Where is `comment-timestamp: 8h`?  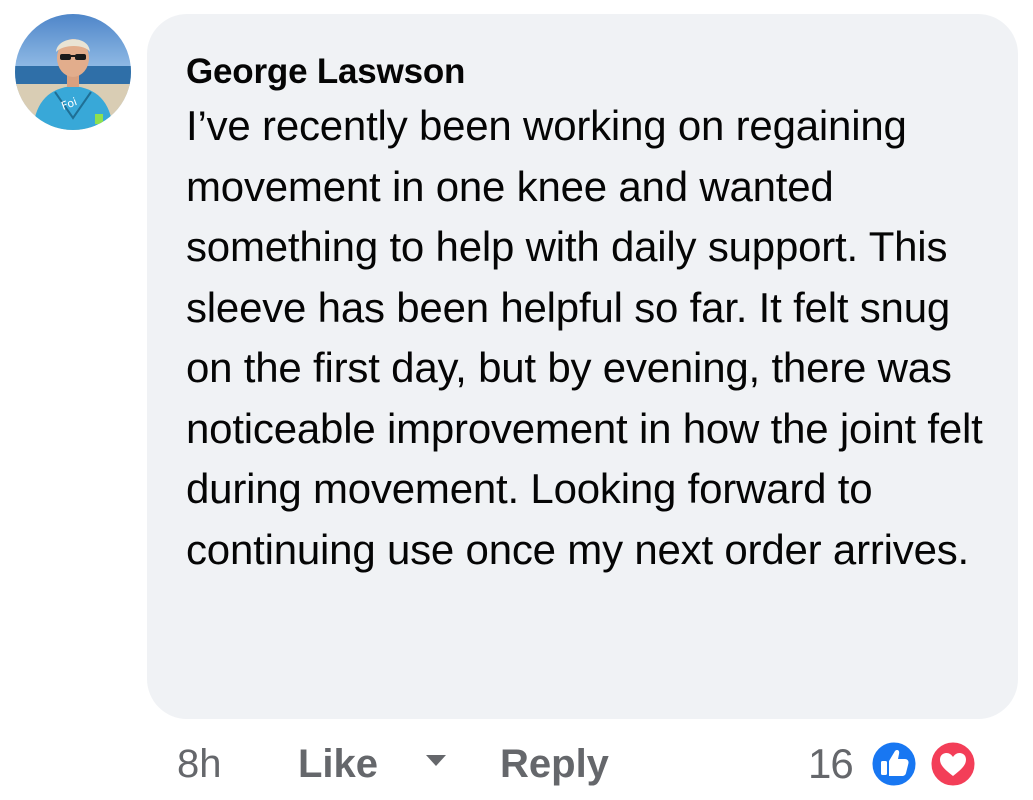
comment-timestamp: 8h is located at coordinates (199, 764).